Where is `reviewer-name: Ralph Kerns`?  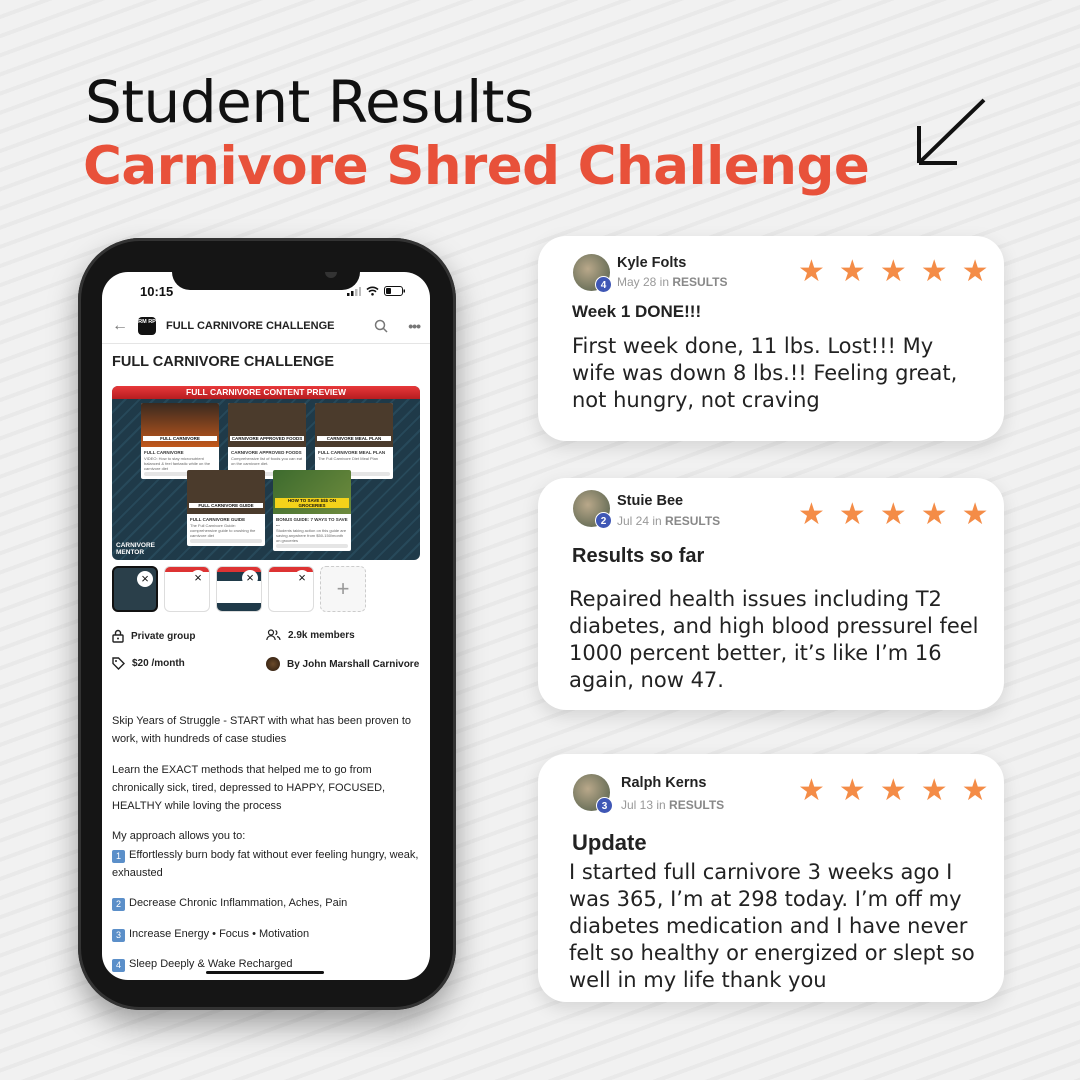
reviewer-name: Ralph Kerns is located at coordinates (663, 783).